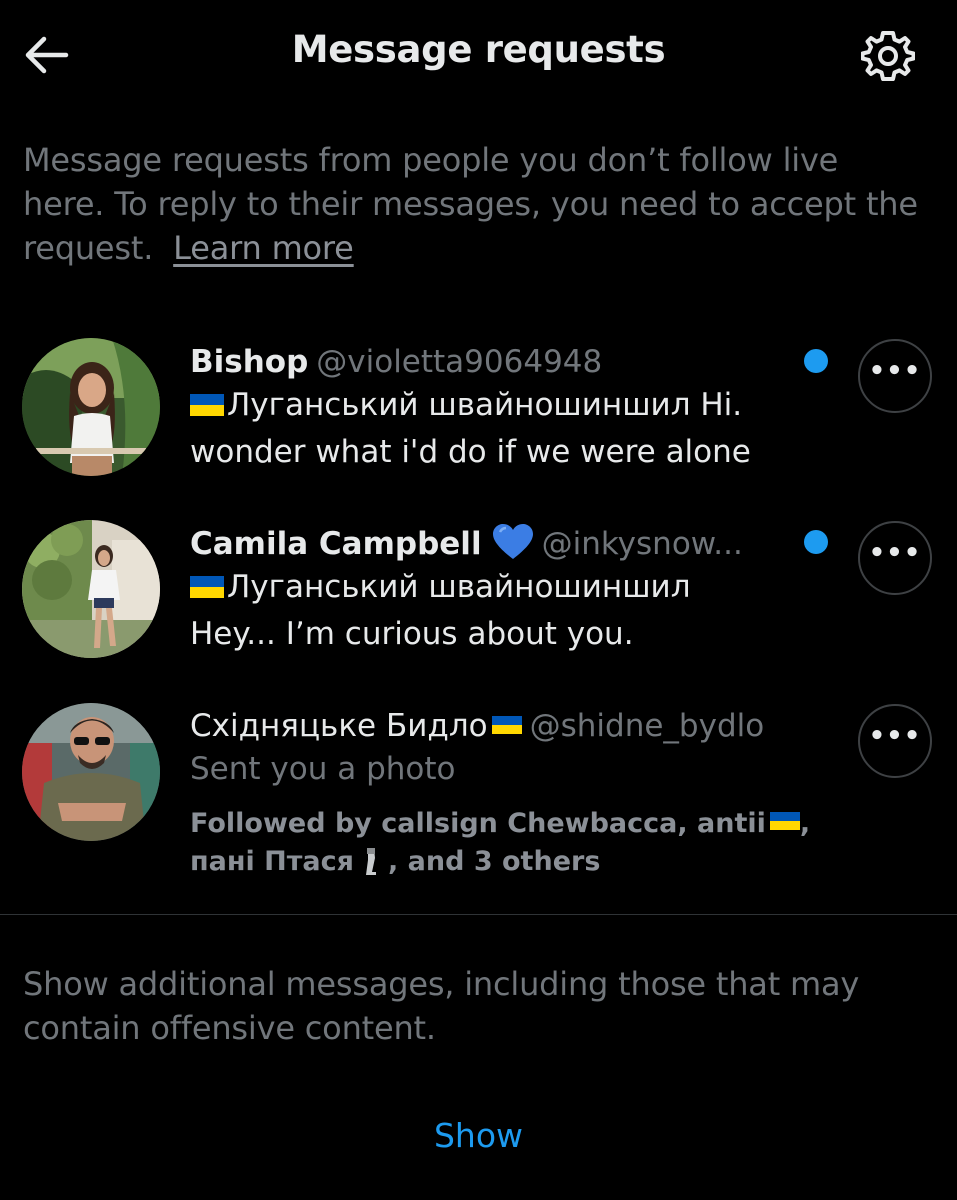  I want to click on learn-more-link: Learn more, so click(263, 248).